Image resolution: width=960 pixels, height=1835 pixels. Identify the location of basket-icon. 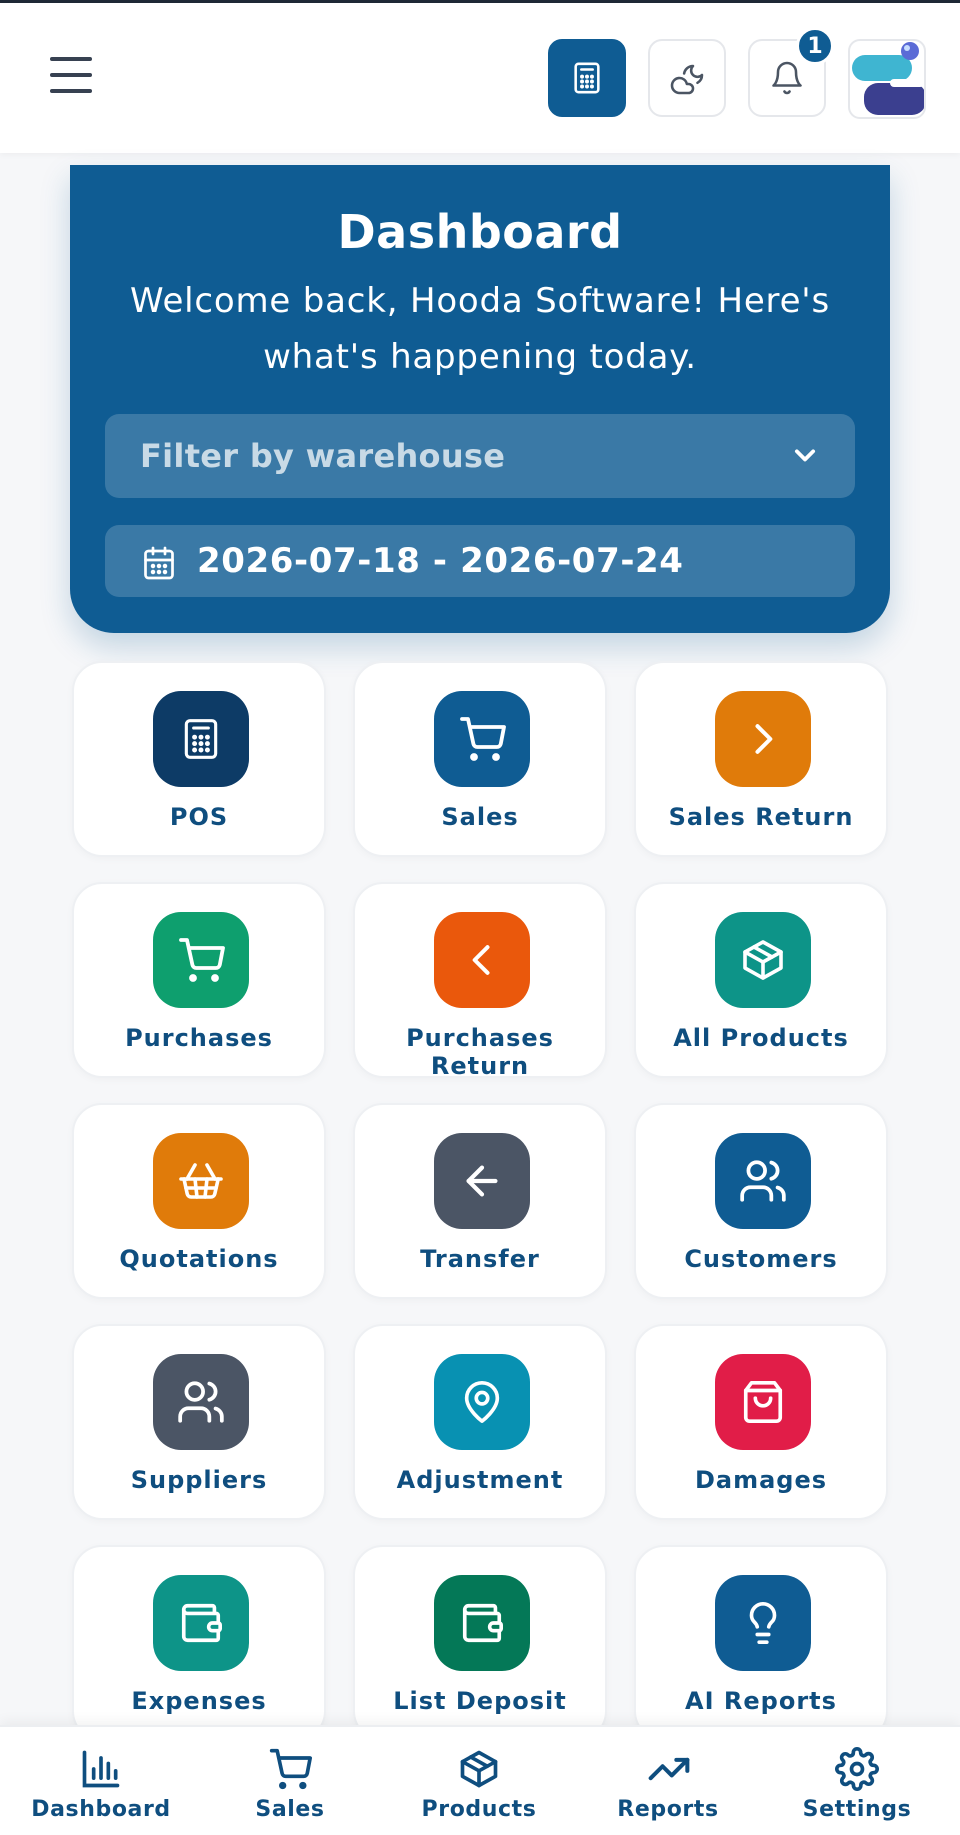
(201, 1181).